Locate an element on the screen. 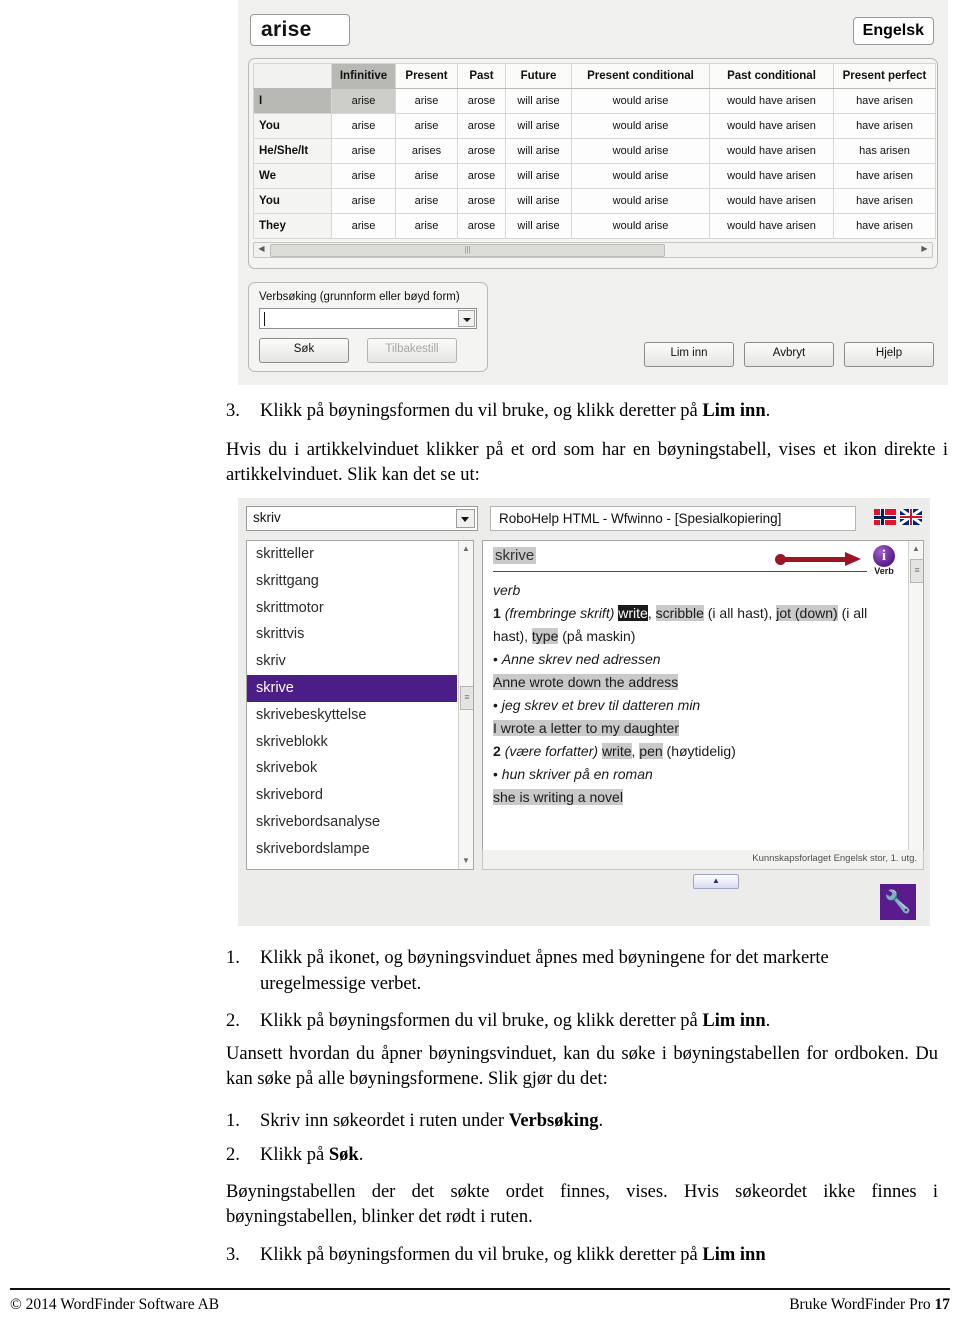 The image size is (960, 1325). word-list-scrollbar: ▲ ≡ ▼ is located at coordinates (465, 705).